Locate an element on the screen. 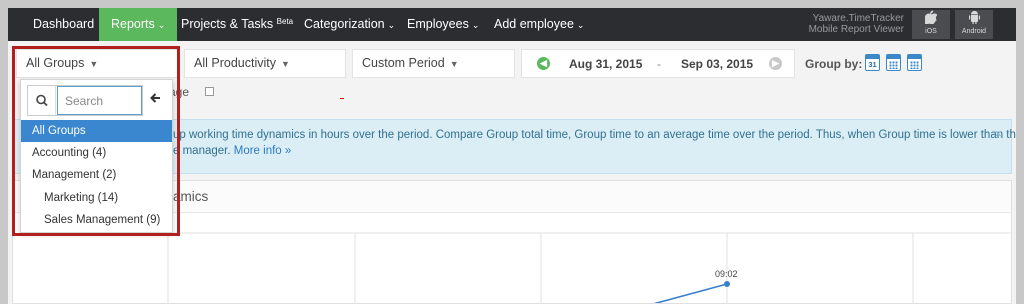  next-period-button: ▶ is located at coordinates (775, 63).